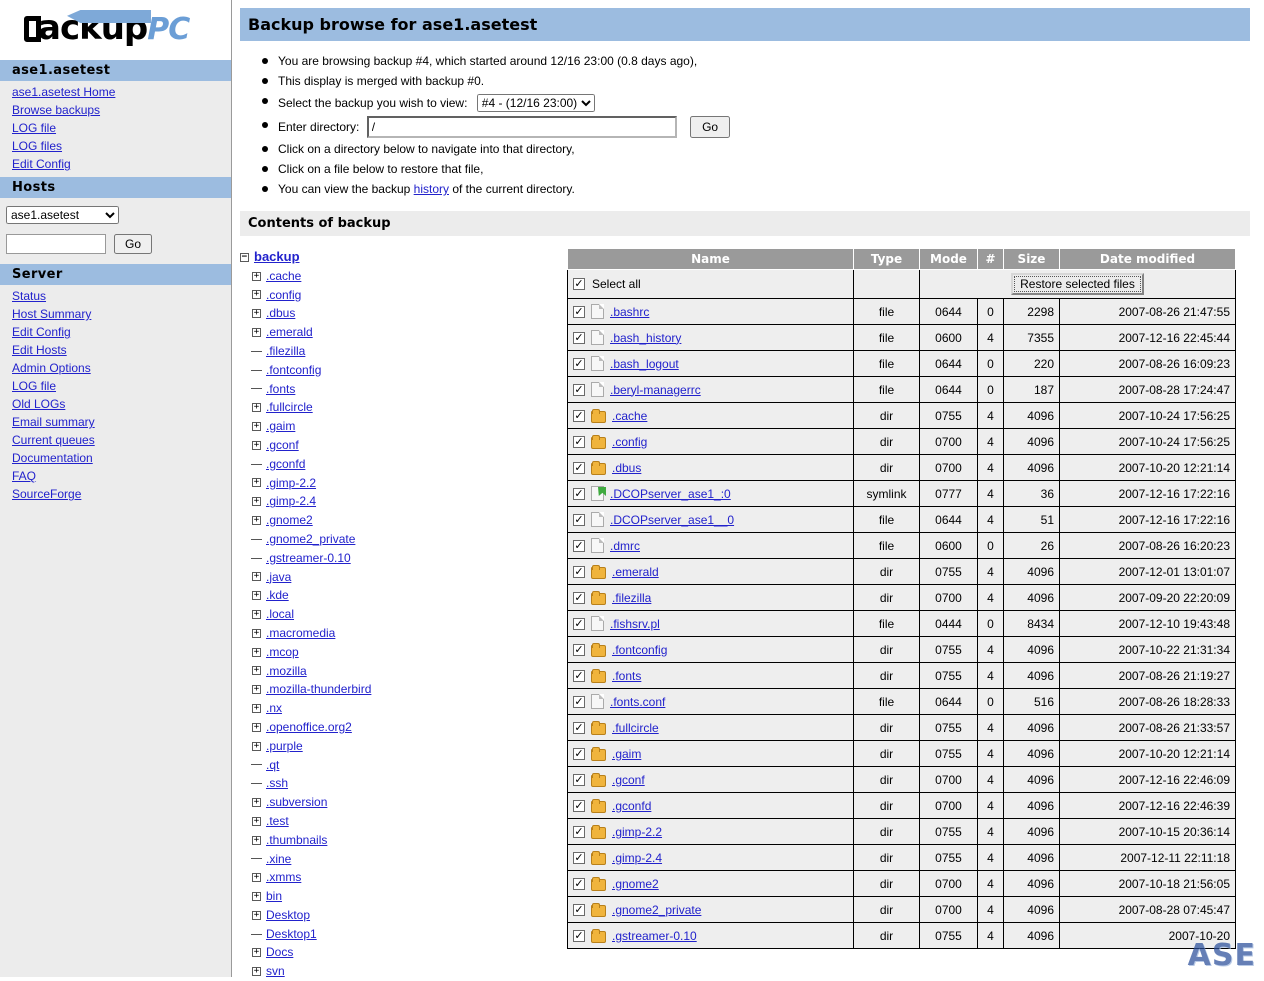 The width and height of the screenshot is (1264, 981). I want to click on tree-node: .gstreamer-0.10, so click(401, 558).